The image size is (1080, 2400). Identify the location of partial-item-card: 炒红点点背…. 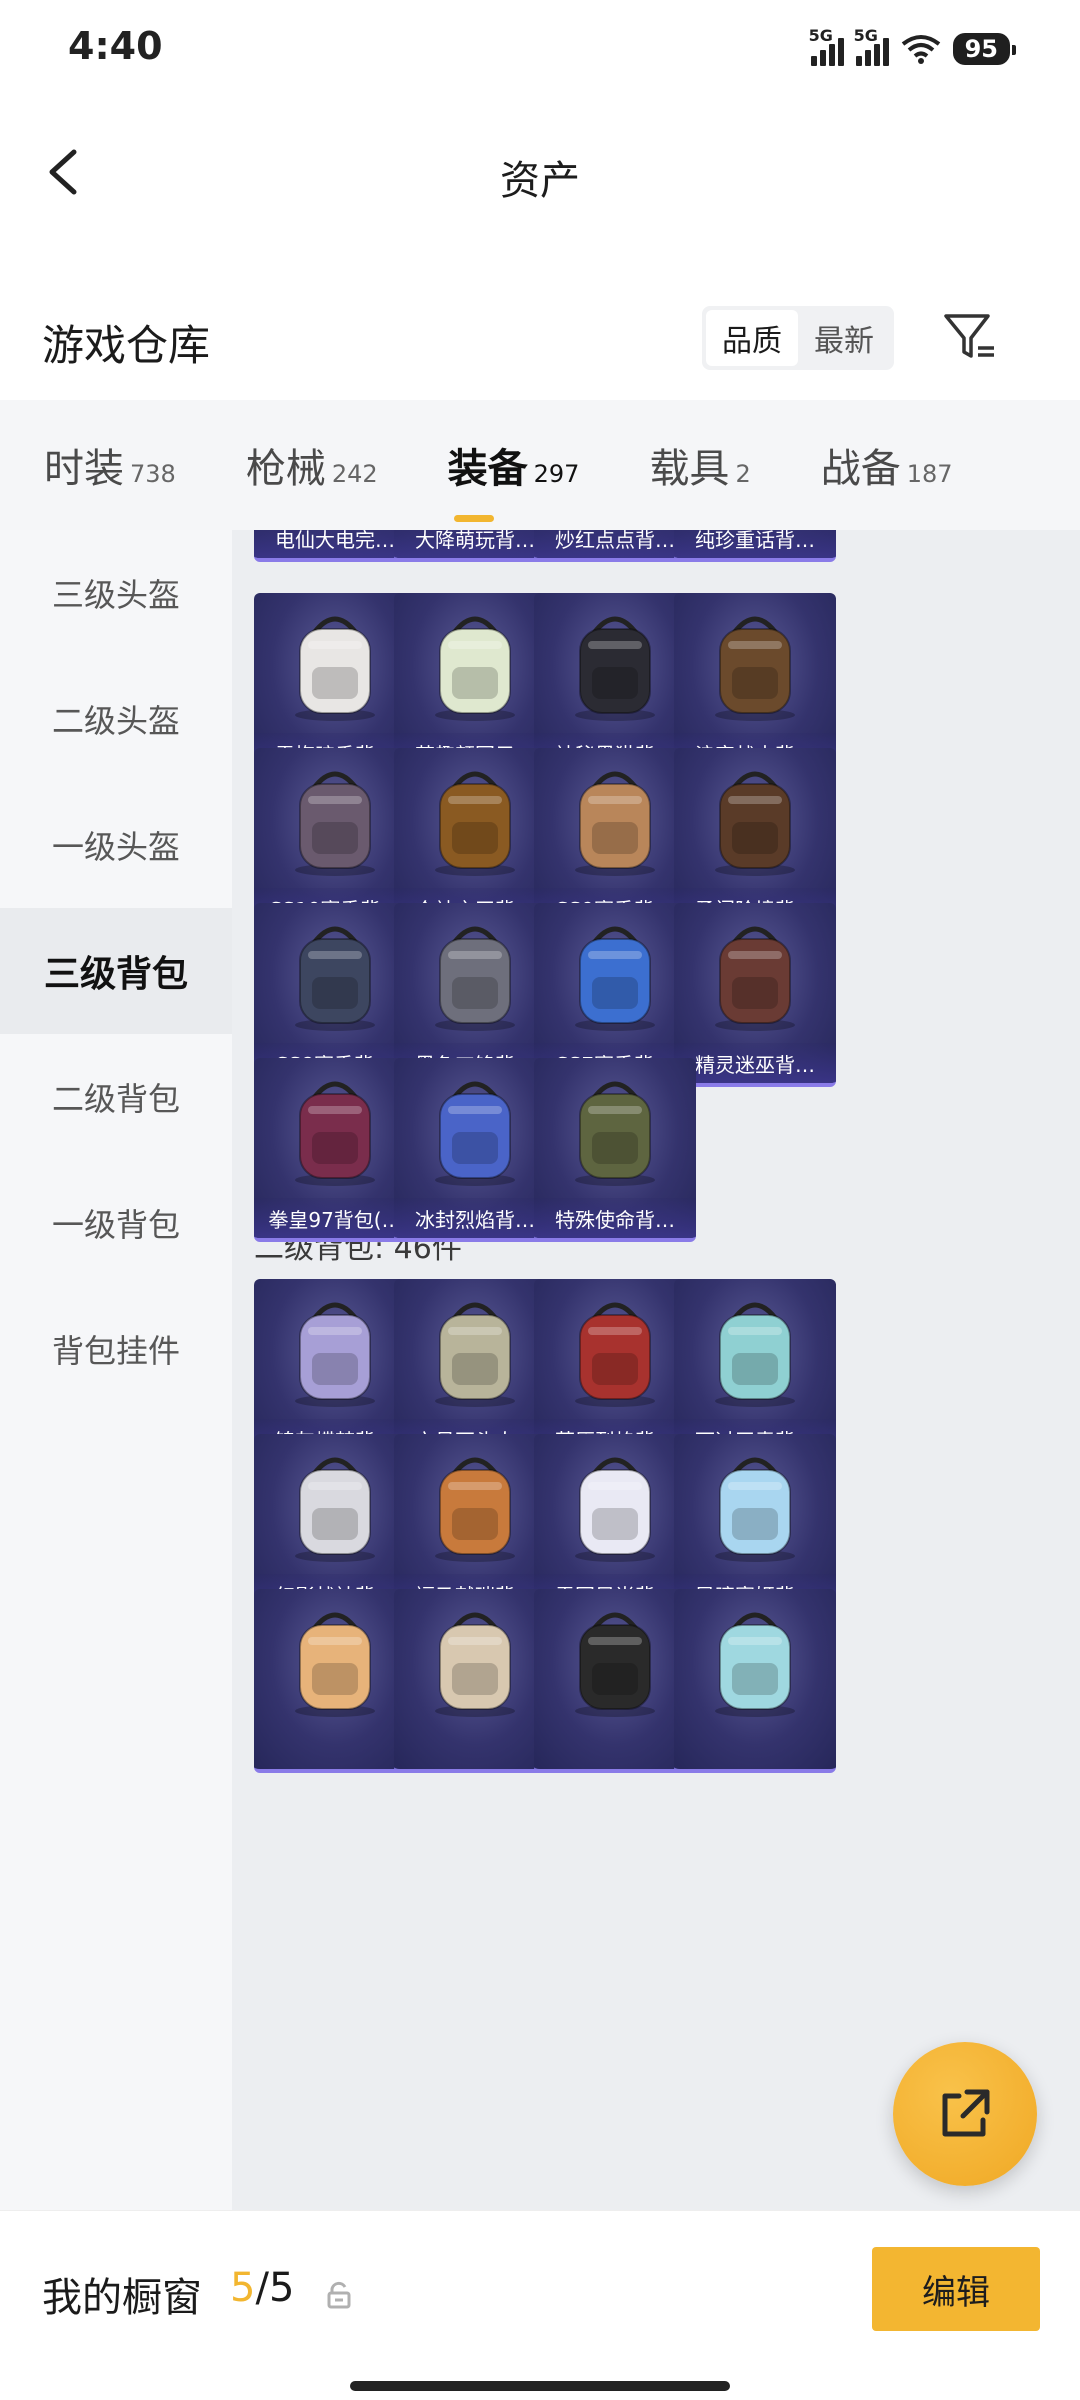
(615, 546).